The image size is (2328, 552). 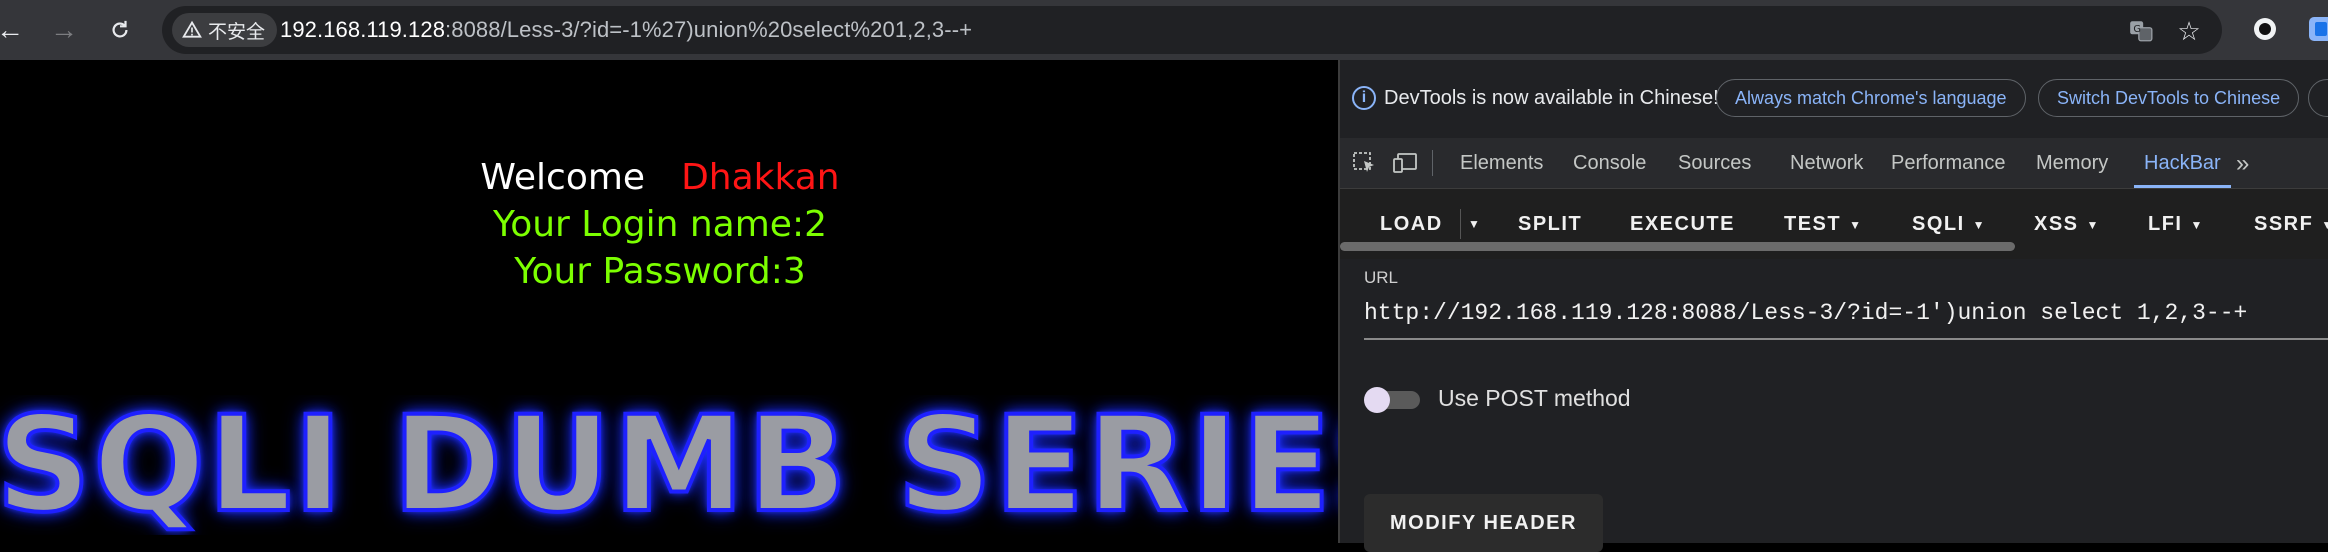 What do you see at coordinates (2056, 224) in the screenshot?
I see `xss-label: XSS` at bounding box center [2056, 224].